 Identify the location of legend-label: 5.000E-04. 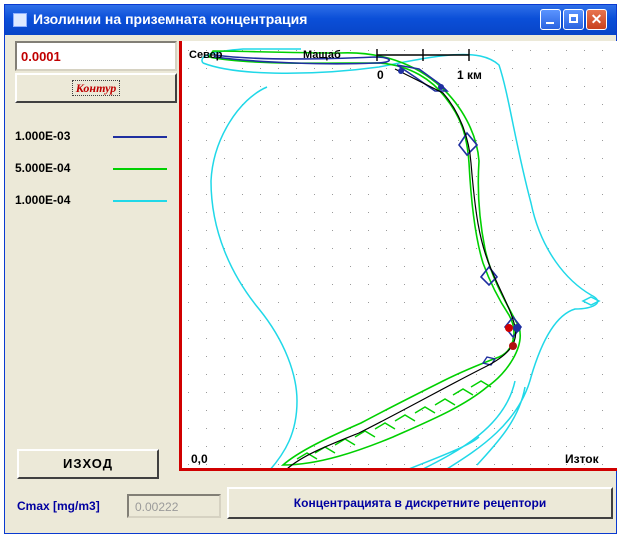
(43, 168).